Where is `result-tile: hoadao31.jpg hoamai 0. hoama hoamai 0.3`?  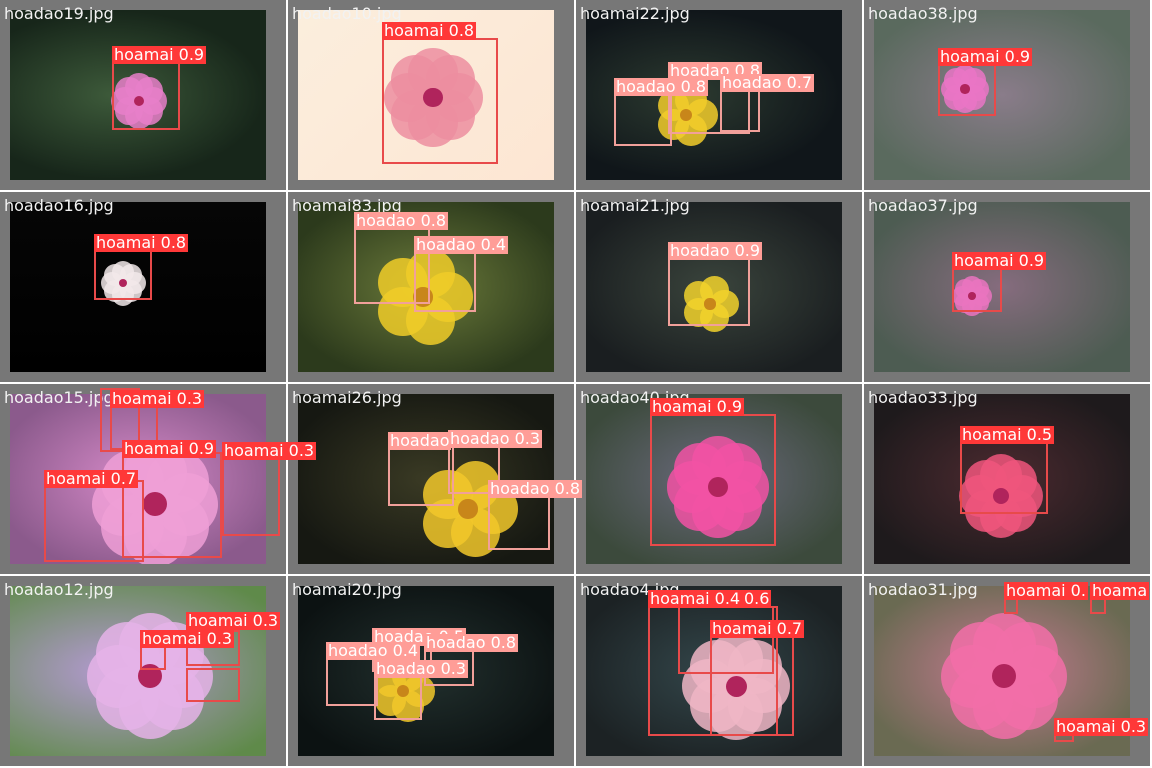 result-tile: hoadao31.jpg hoamai 0. hoama hoamai 0.3 is located at coordinates (1007, 671).